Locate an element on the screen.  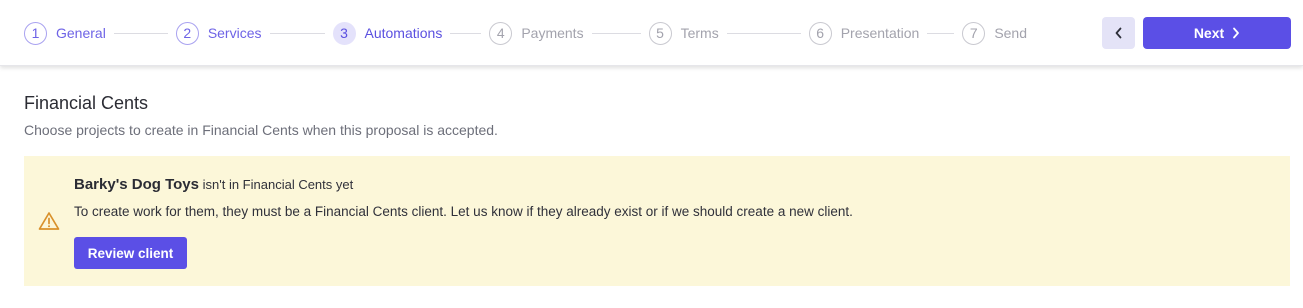
step-number: 5 is located at coordinates (660, 33).